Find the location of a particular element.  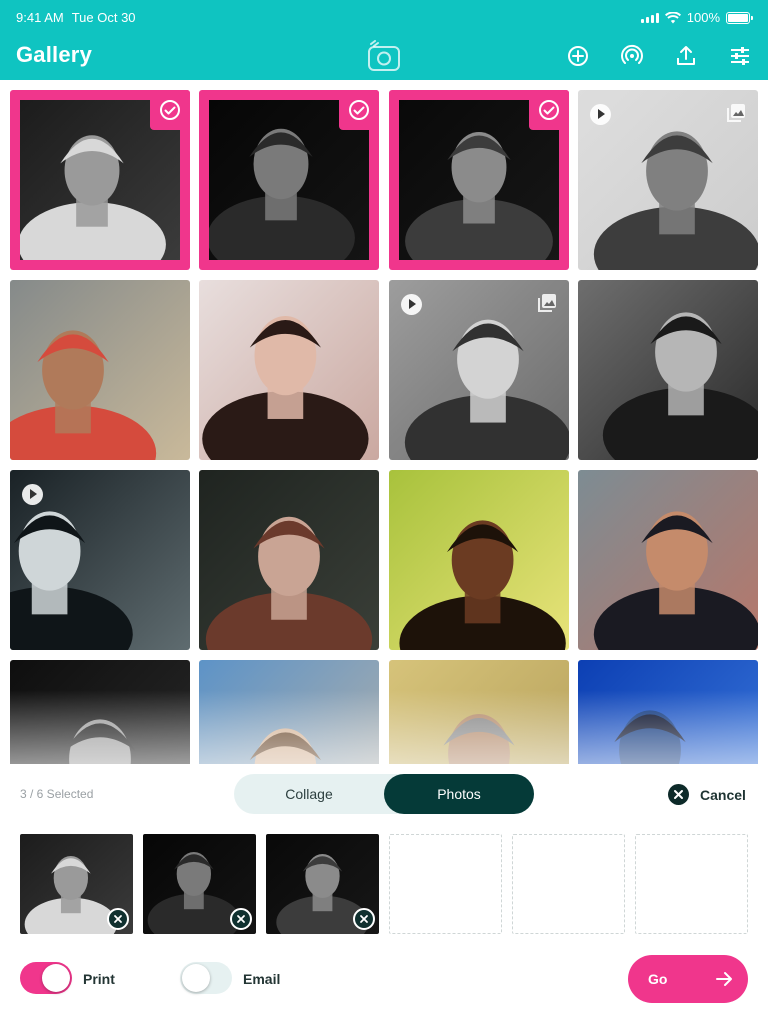

print-label: Print is located at coordinates (99, 979).